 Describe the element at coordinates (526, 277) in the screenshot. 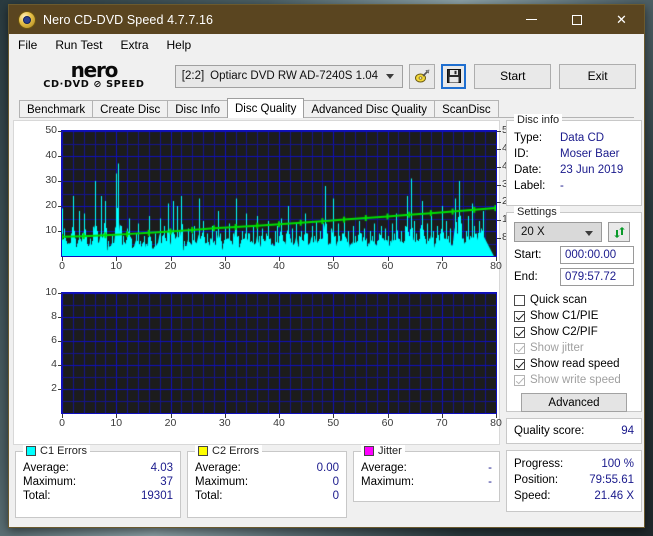

I see `end-field-label: End:` at that location.